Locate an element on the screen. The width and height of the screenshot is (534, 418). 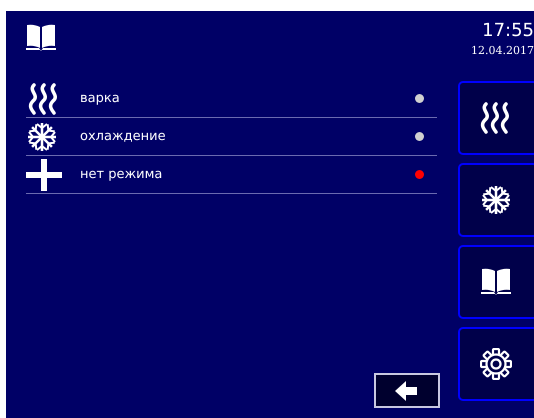
cooling-button is located at coordinates (496, 200).